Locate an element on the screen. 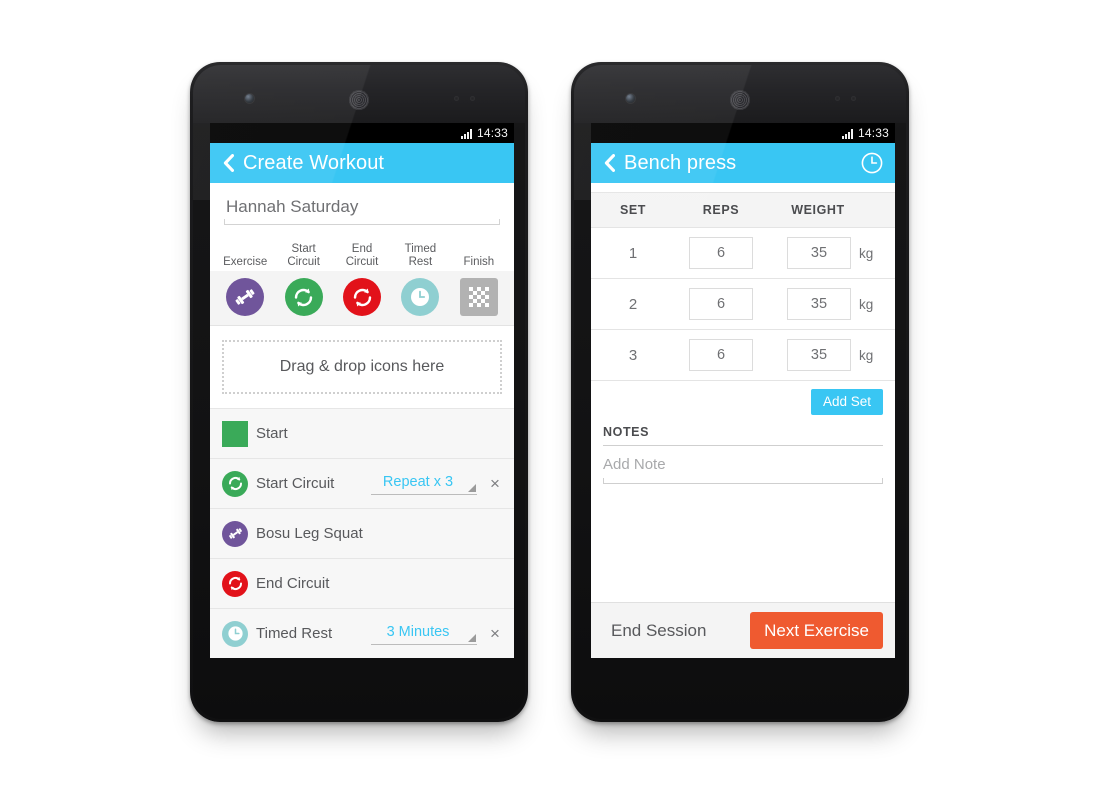 Image resolution: width=1100 pixels, height=800 pixels. app-bar-bench-press: Bench press is located at coordinates (743, 163).